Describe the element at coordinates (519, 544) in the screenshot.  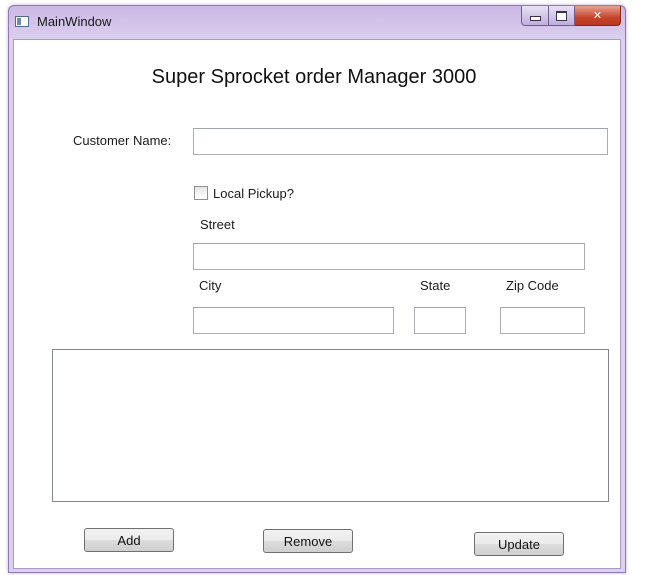
I see `update-button: Update` at that location.